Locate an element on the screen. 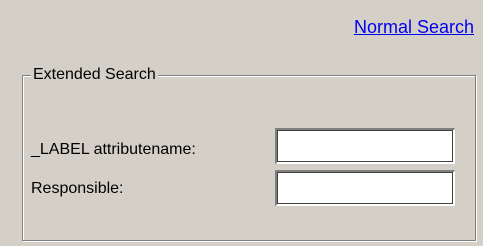  responsible-label: Responsible: is located at coordinates (77, 188).